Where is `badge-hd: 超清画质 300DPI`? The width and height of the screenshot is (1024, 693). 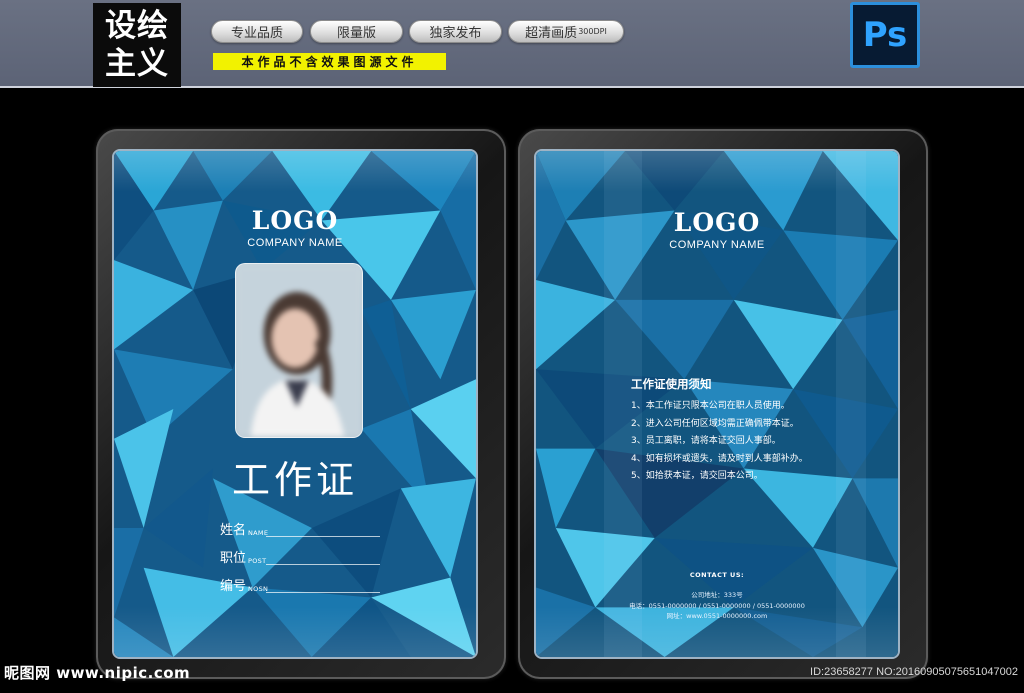
badge-hd: 超清画质 300DPI is located at coordinates (566, 31).